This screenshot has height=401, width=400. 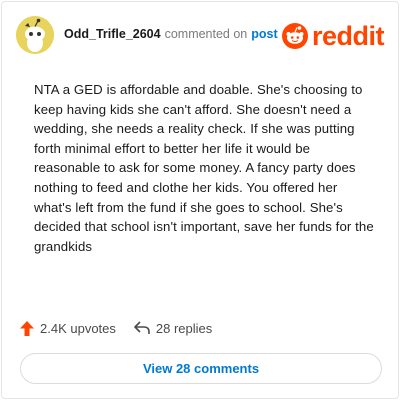 What do you see at coordinates (201, 368) in the screenshot?
I see `view-comments-button: View 28 comments` at bounding box center [201, 368].